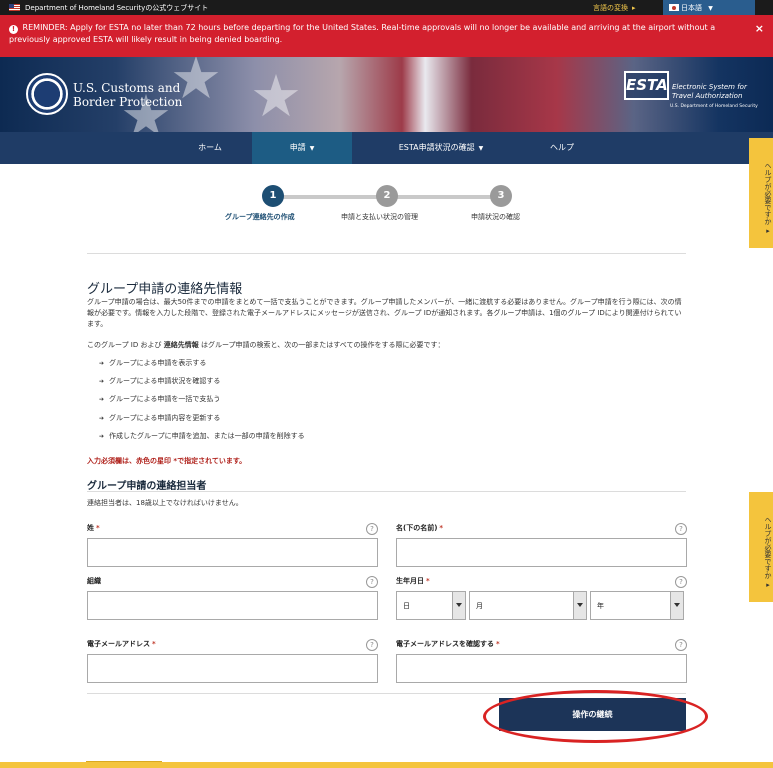 This screenshot has height=768, width=773. Describe the element at coordinates (13, 29) in the screenshot. I see `warning-icon: !` at that location.